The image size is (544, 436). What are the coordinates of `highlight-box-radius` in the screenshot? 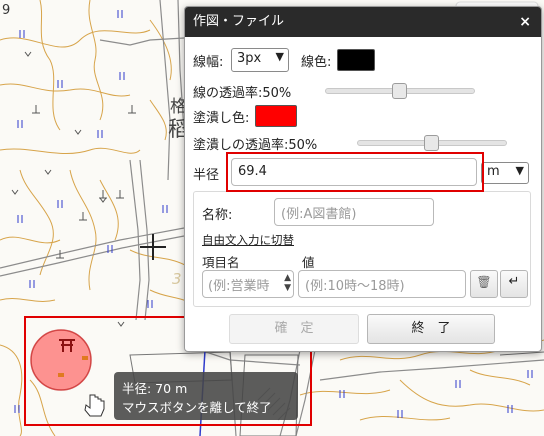 It's located at (355, 172).